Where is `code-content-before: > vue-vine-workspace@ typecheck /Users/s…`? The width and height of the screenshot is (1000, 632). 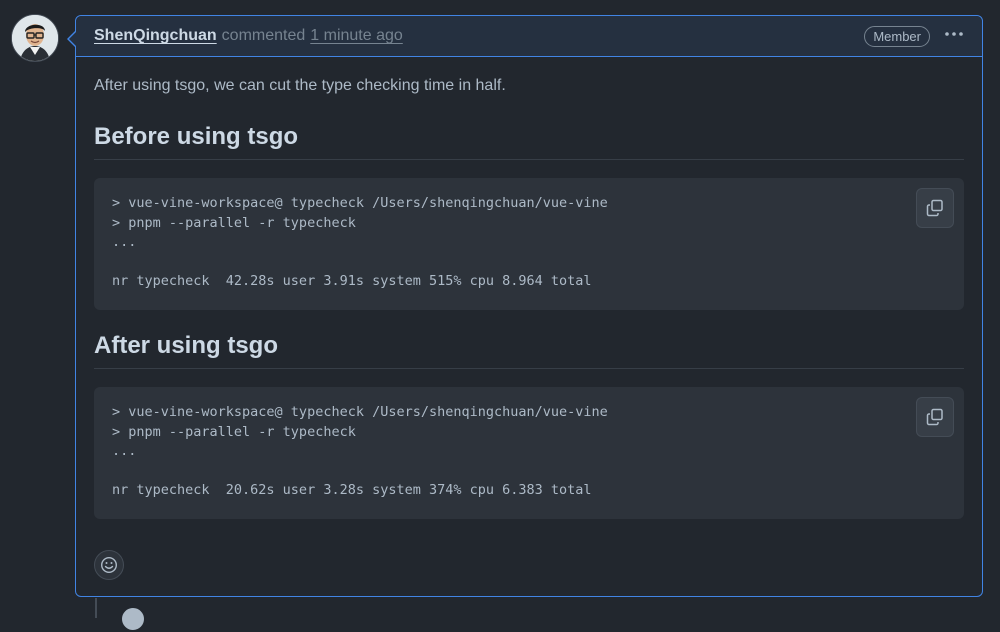 code-content-before: > vue-vine-workspace@ typecheck /Users/s… is located at coordinates (529, 243).